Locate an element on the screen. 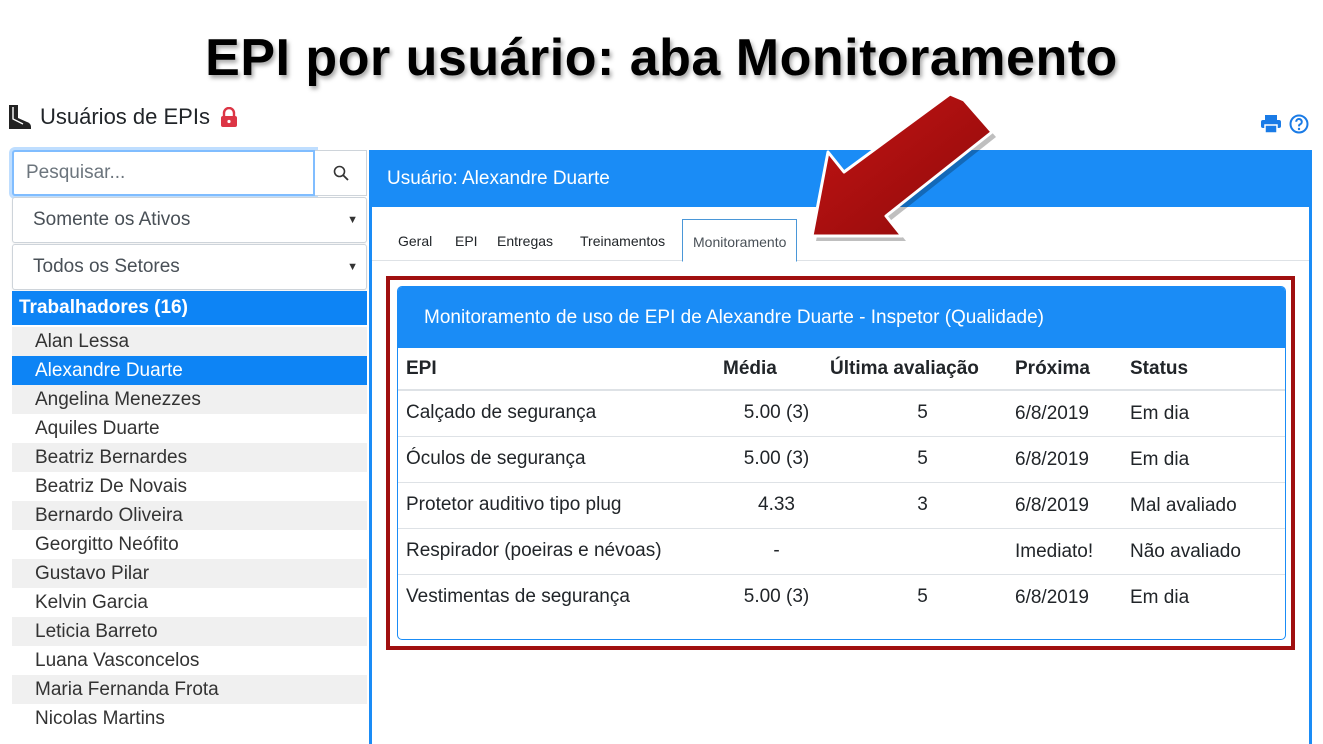 This screenshot has width=1323, height=744. tab-treinamentos: Treinamentos is located at coordinates (622, 241).